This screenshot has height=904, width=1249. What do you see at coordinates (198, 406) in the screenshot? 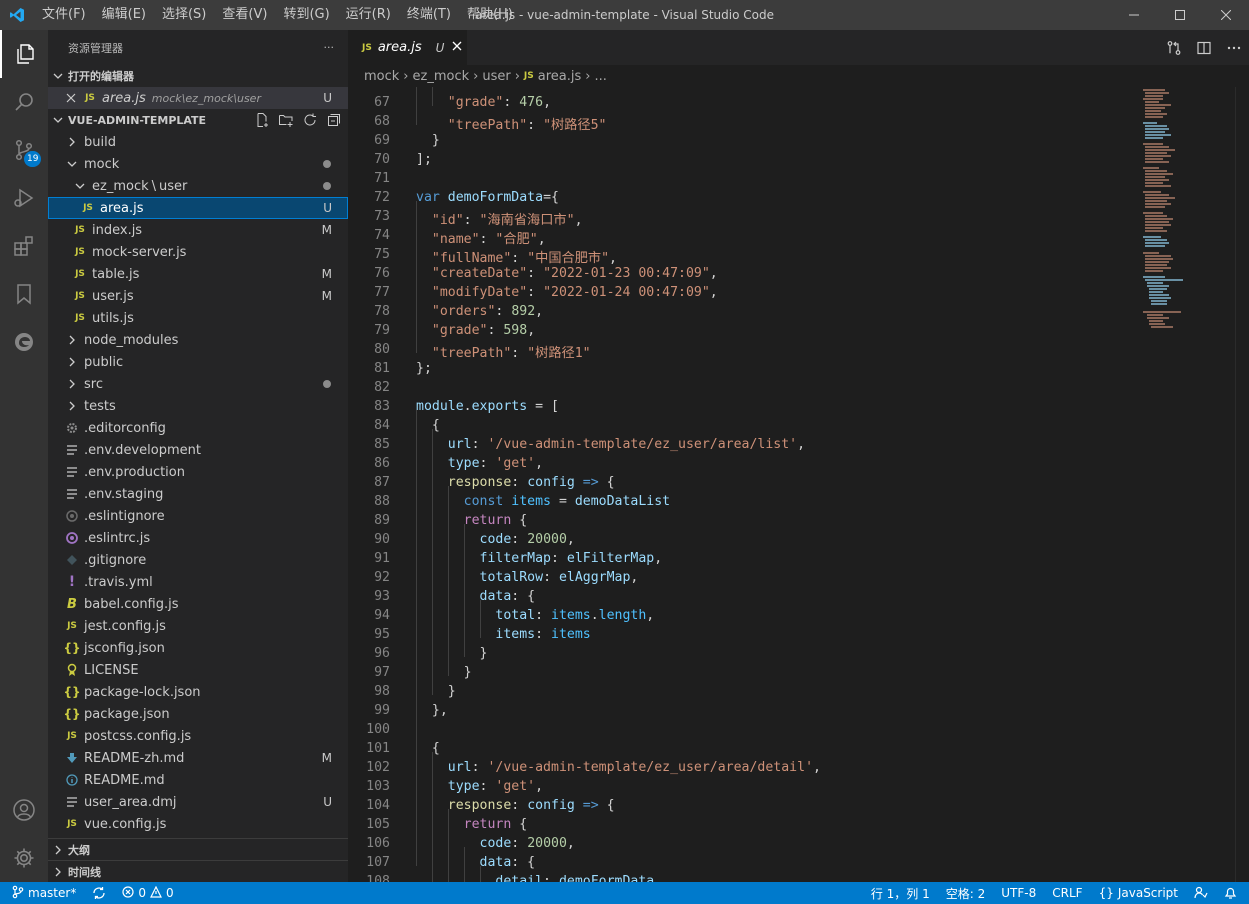
I see `folder-tests: tests` at bounding box center [198, 406].